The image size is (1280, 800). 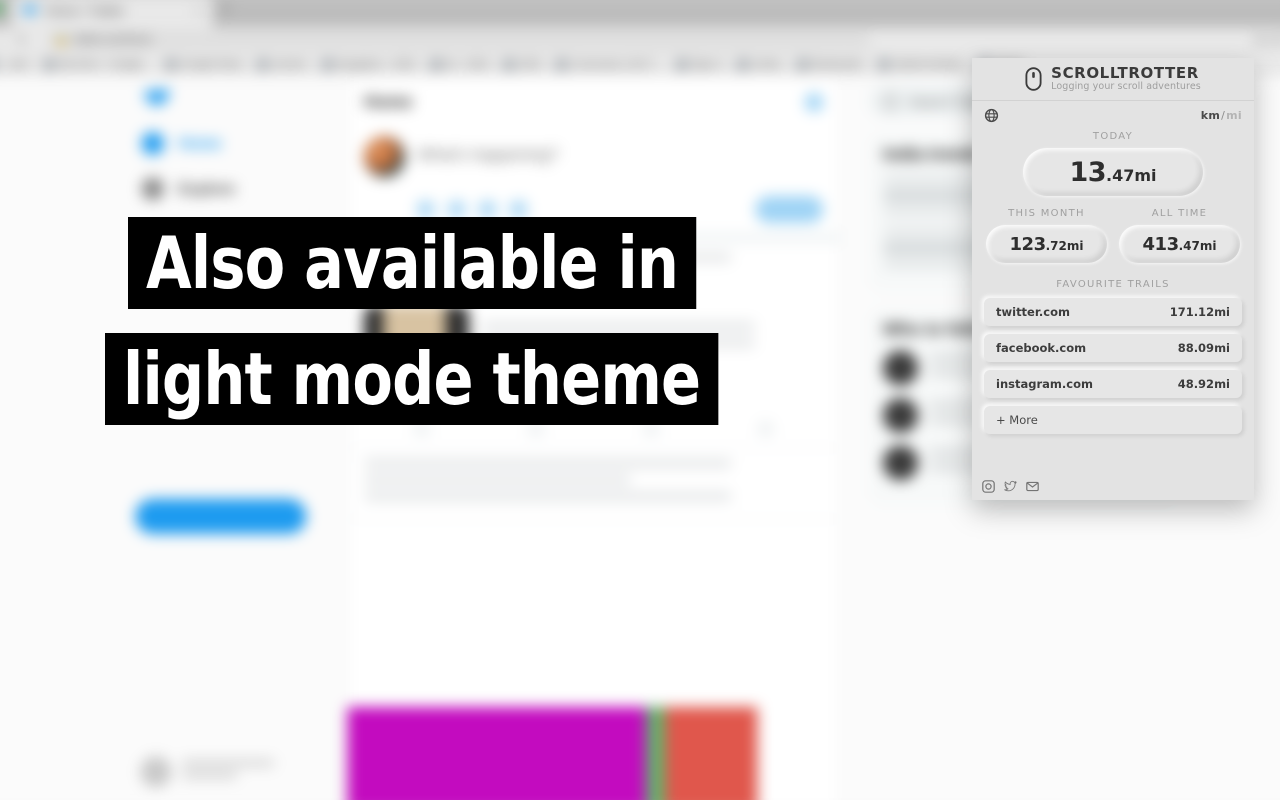 What do you see at coordinates (1033, 312) in the screenshot?
I see `trail-name: twitter.com` at bounding box center [1033, 312].